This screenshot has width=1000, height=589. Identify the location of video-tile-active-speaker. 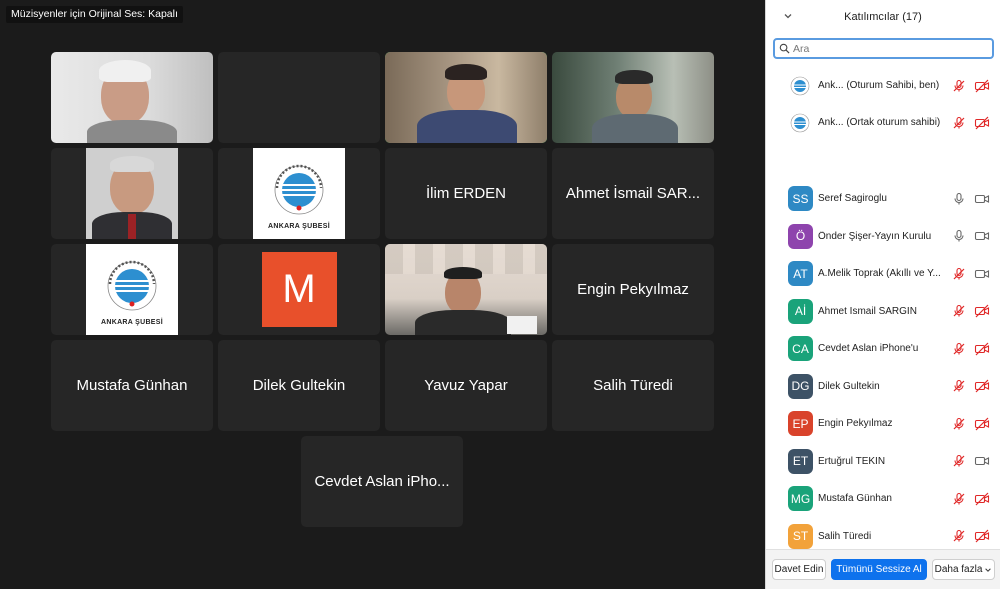
(466, 97).